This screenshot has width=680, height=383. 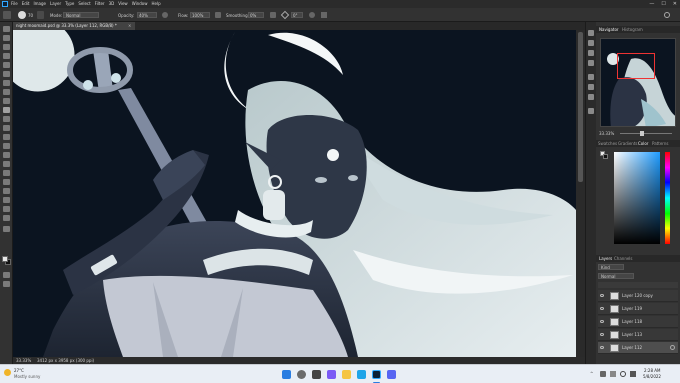 I want to click on pen-tool-icon, so click(x=6, y=173).